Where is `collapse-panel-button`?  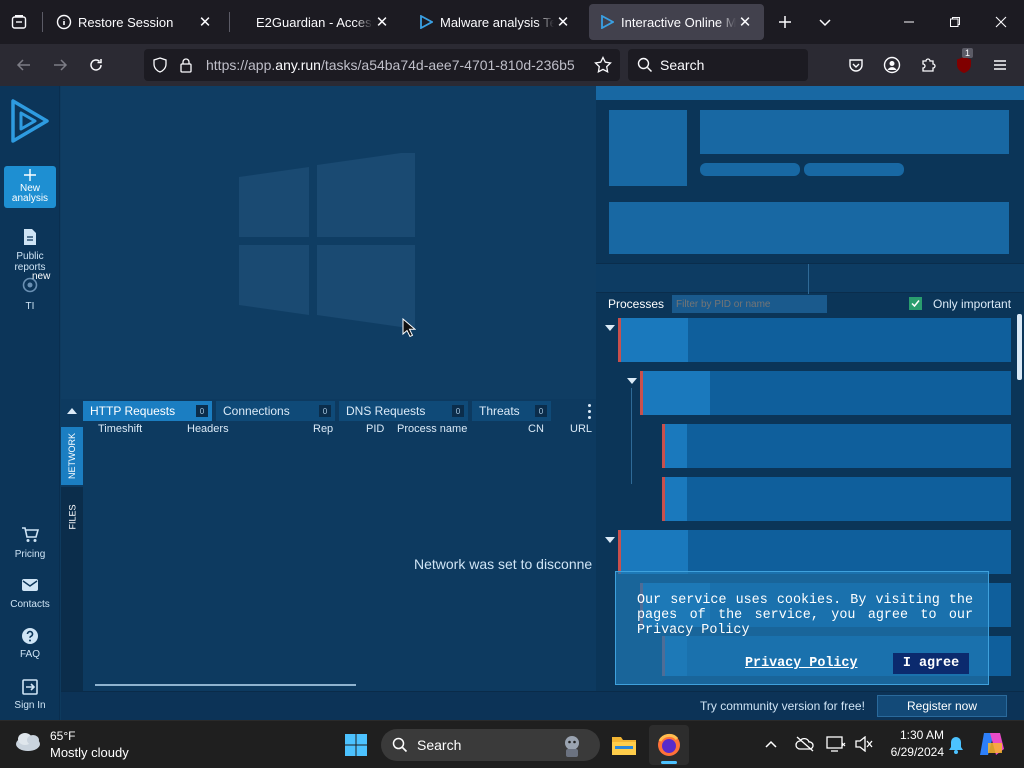
collapse-panel-button is located at coordinates (72, 411).